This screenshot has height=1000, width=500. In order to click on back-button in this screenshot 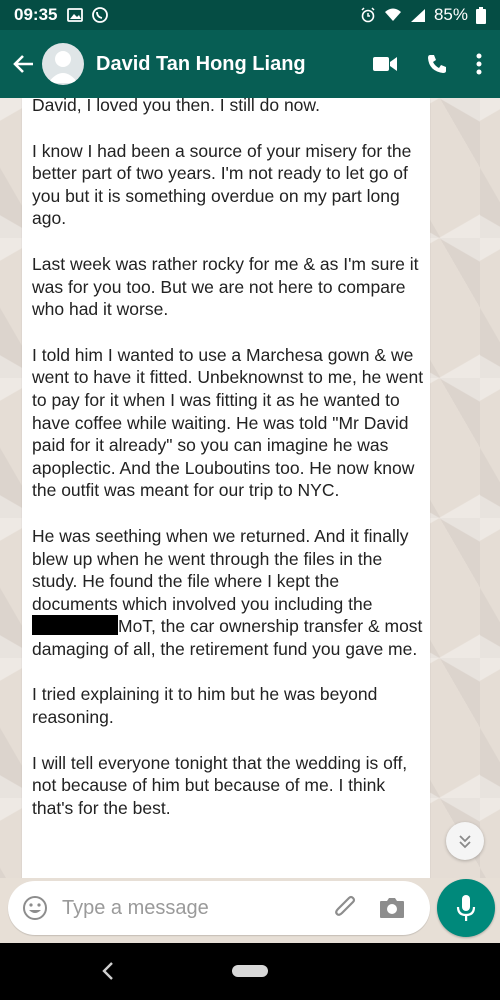, I will do `click(24, 64)`.